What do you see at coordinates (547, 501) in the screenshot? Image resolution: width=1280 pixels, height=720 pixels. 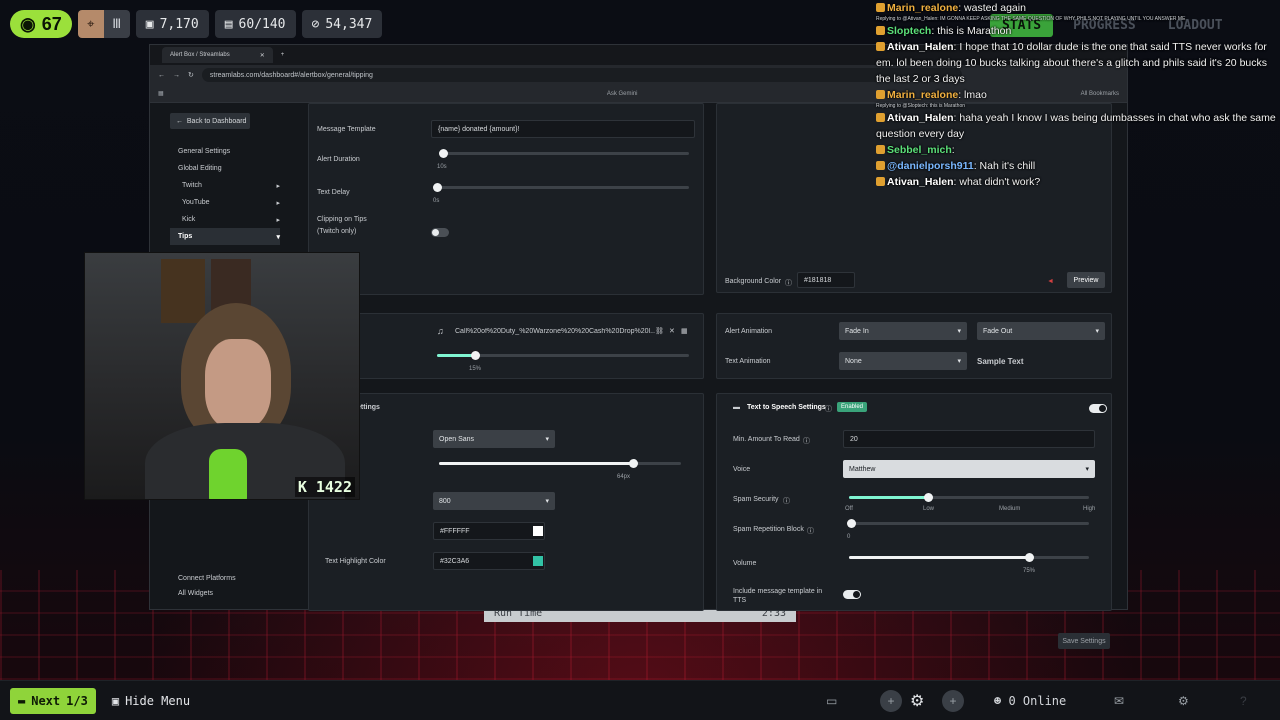 I see `caret-down-icon: ▾` at bounding box center [547, 501].